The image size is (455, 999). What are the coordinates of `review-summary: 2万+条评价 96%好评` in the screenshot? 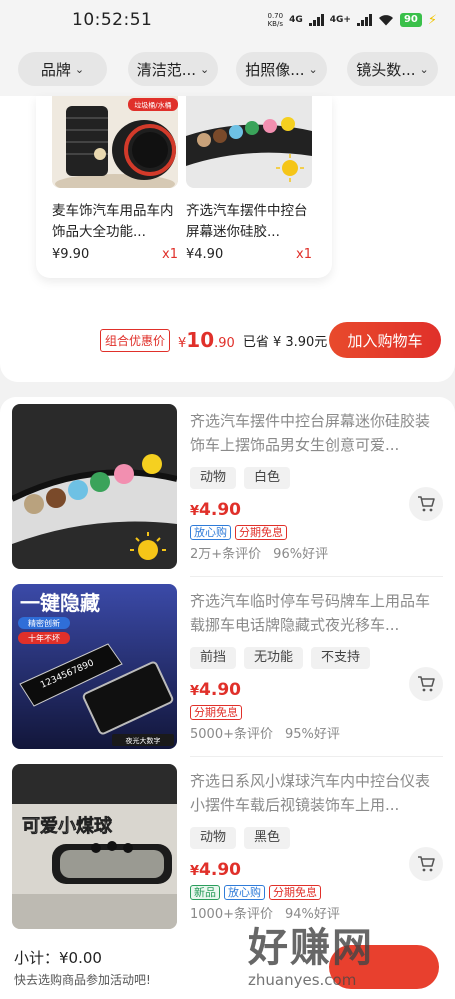 It's located at (259, 552).